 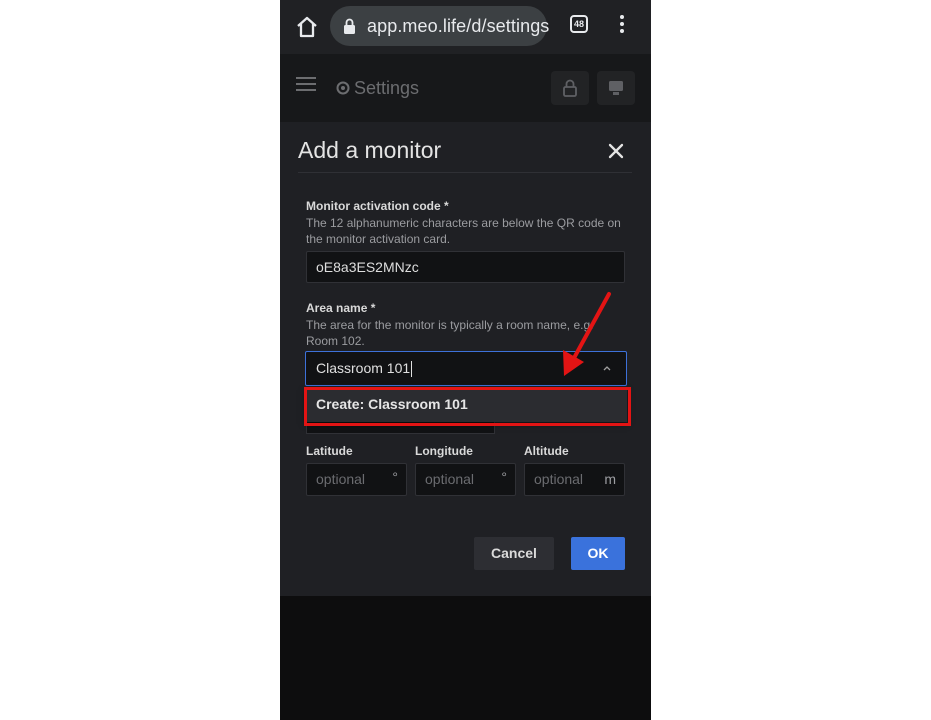 I want to click on monitor-button, so click(x=616, y=88).